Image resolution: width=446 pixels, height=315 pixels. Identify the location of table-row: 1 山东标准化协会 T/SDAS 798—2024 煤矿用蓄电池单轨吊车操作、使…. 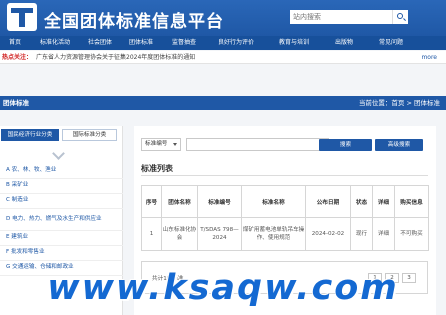
(285, 234).